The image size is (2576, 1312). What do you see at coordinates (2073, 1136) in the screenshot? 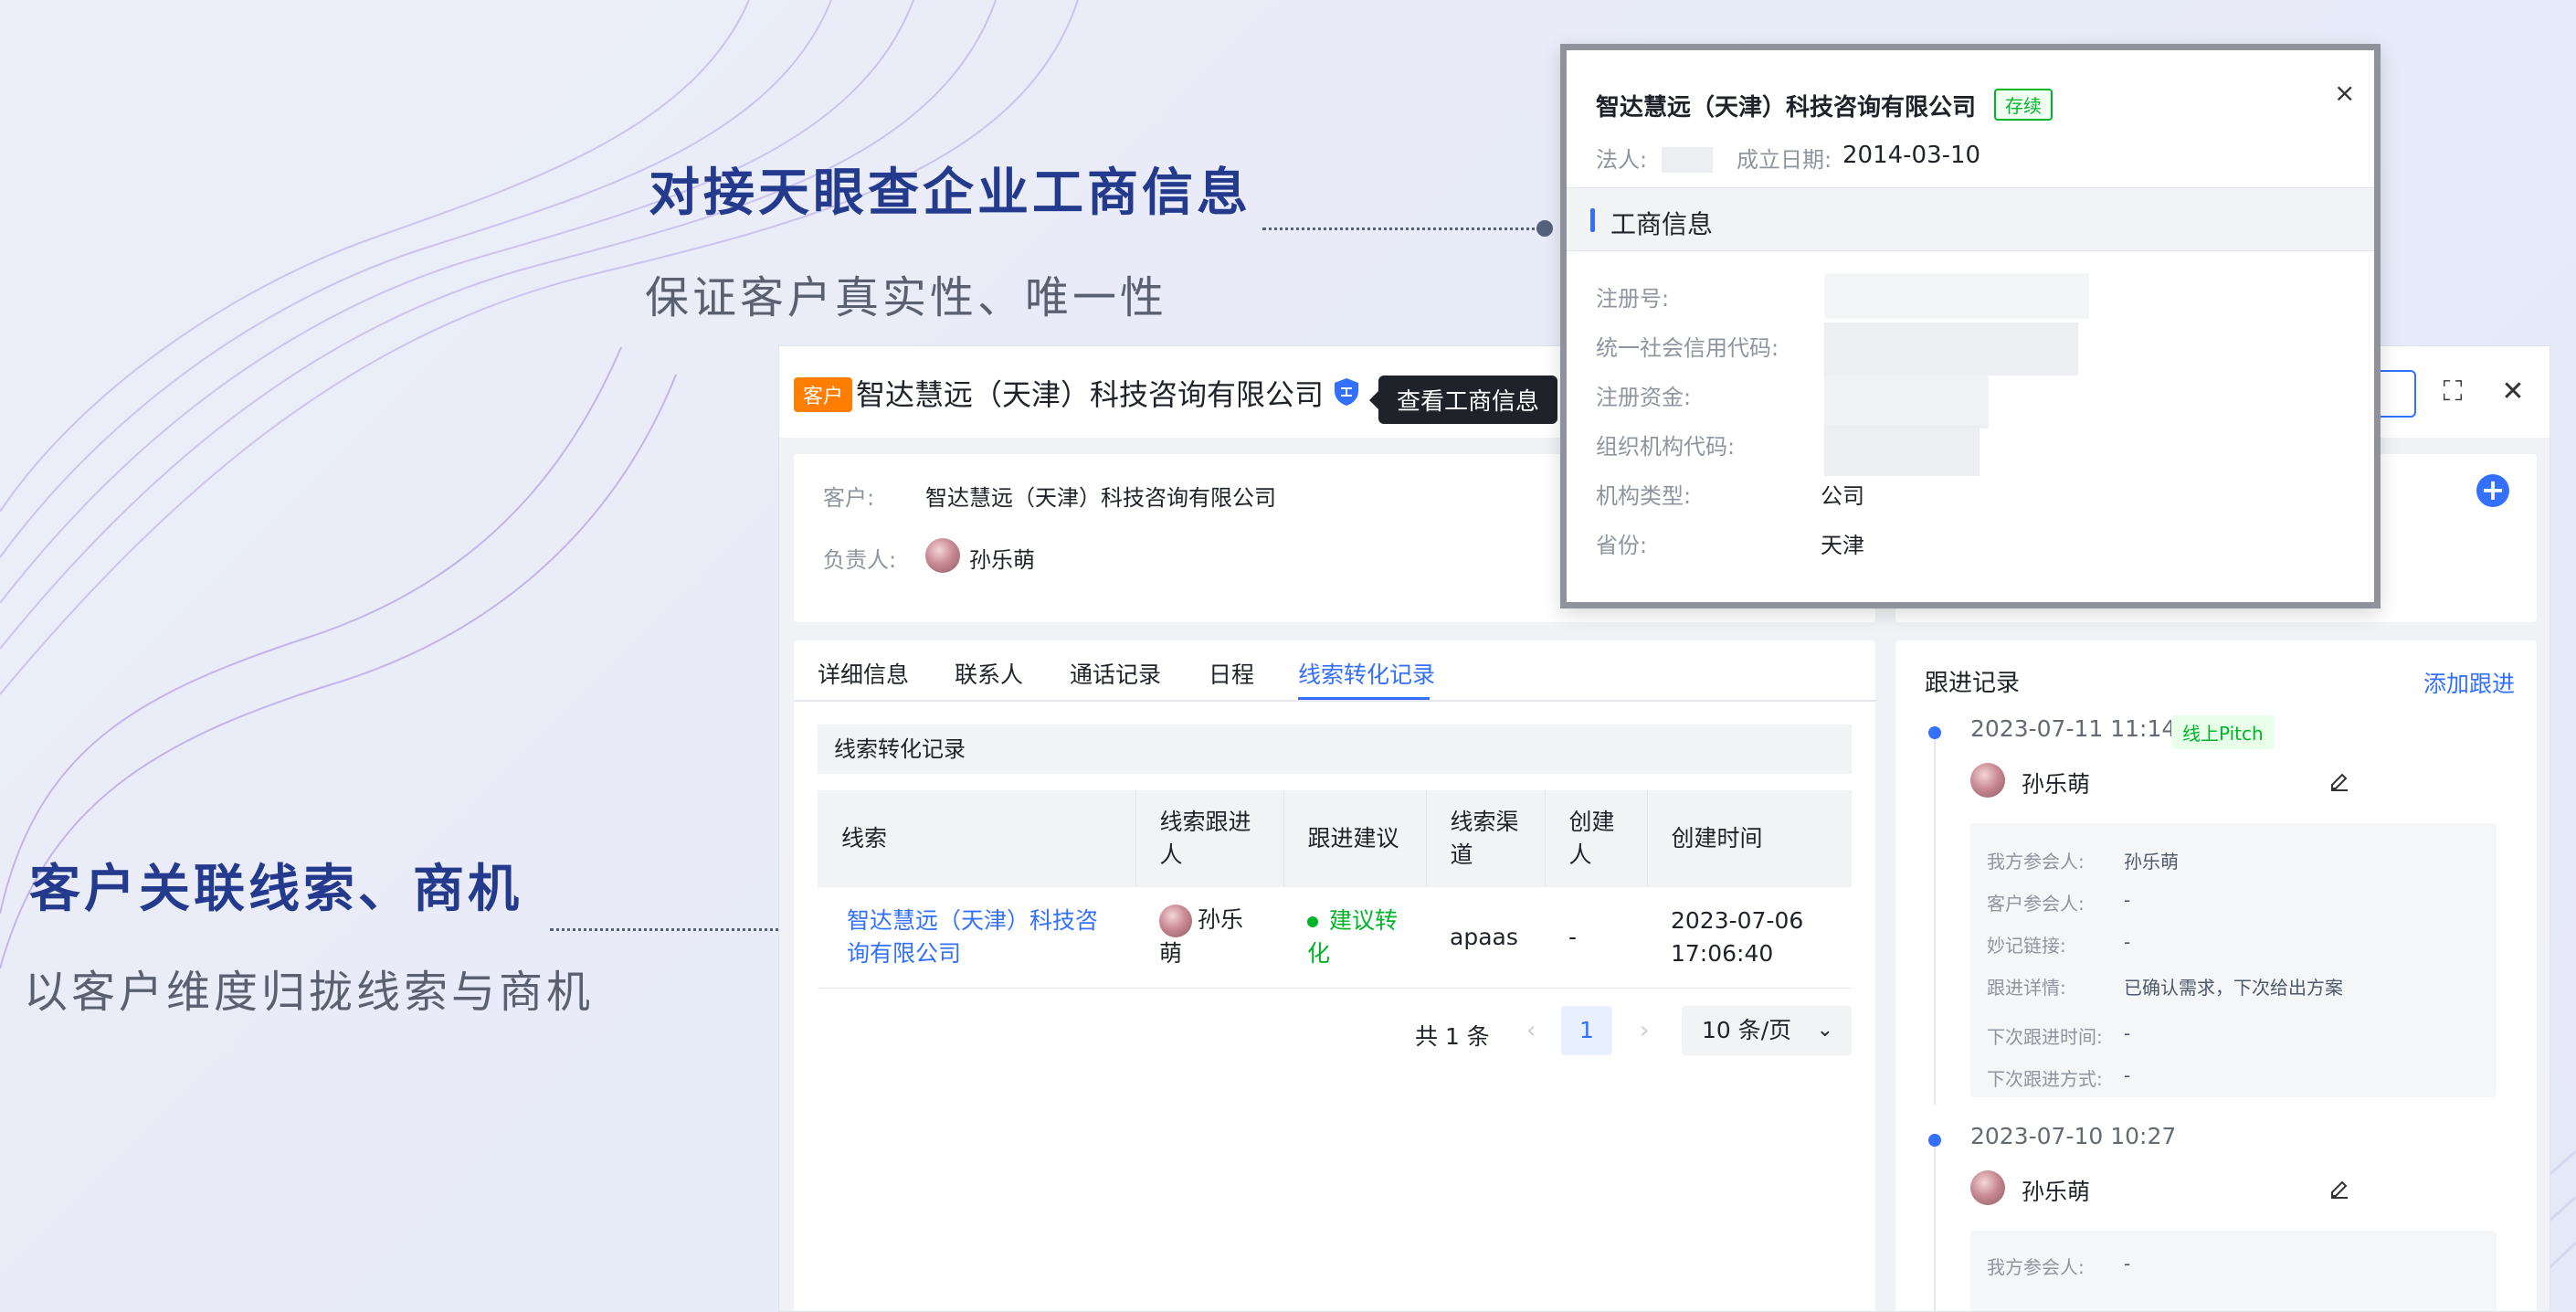
I see `follow-up-time: 2023-07-10 10:27` at bounding box center [2073, 1136].